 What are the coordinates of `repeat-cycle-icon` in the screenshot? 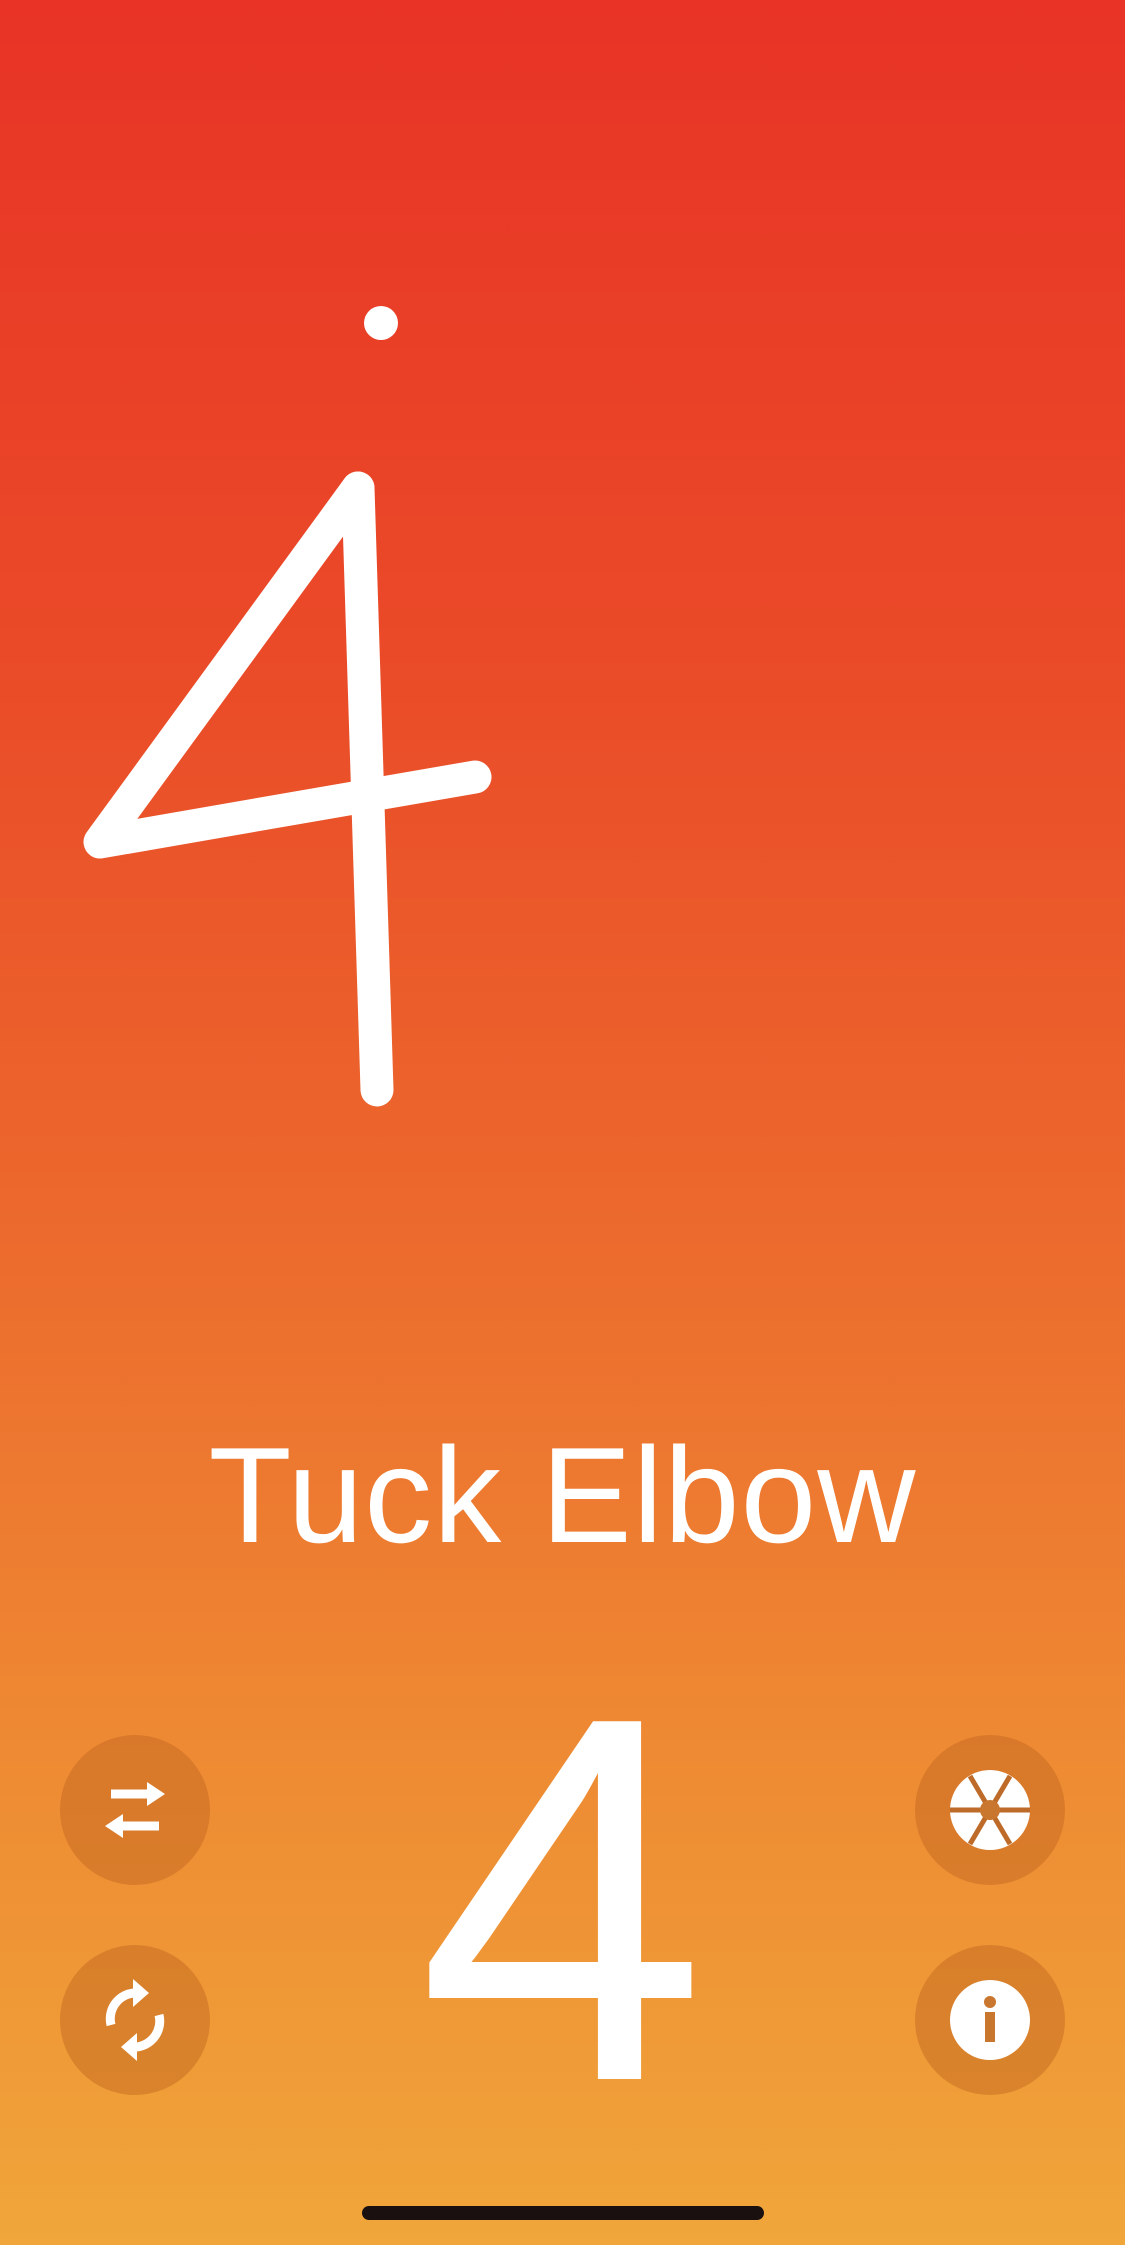 It's located at (135, 2020).